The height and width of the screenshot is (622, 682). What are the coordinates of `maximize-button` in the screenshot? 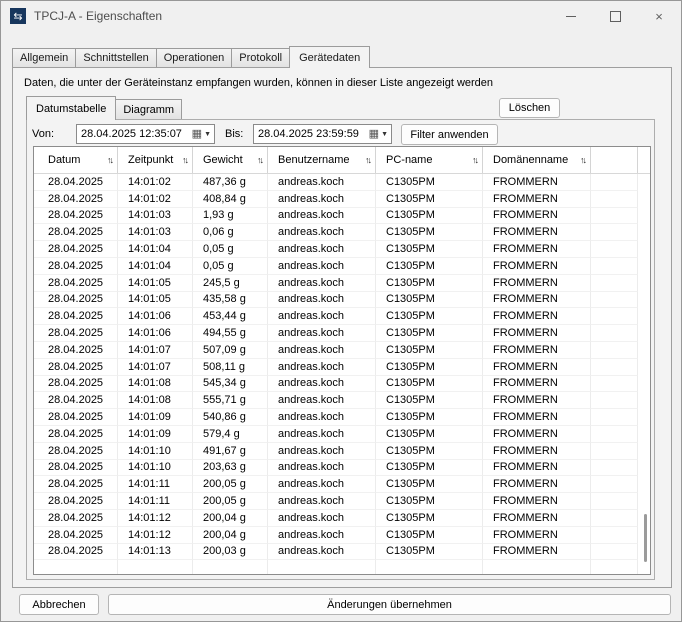 It's located at (615, 16).